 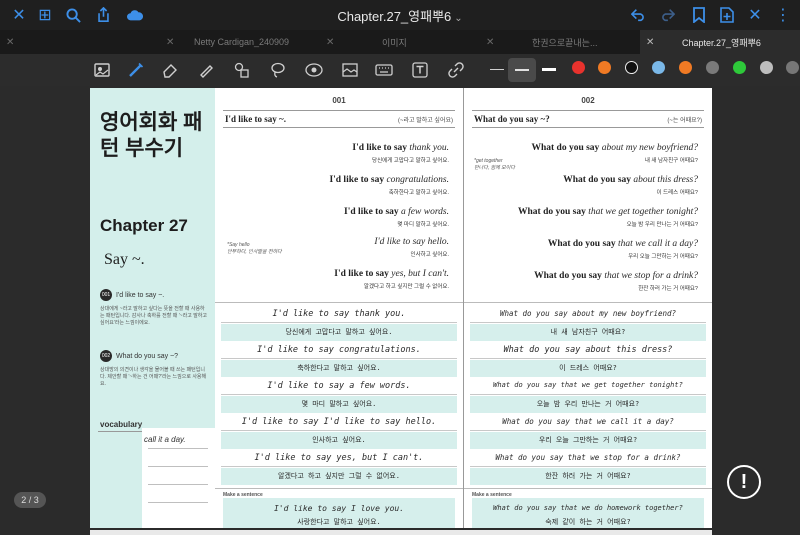 What do you see at coordinates (522, 70) in the screenshot?
I see `medium-line-tool` at bounding box center [522, 70].